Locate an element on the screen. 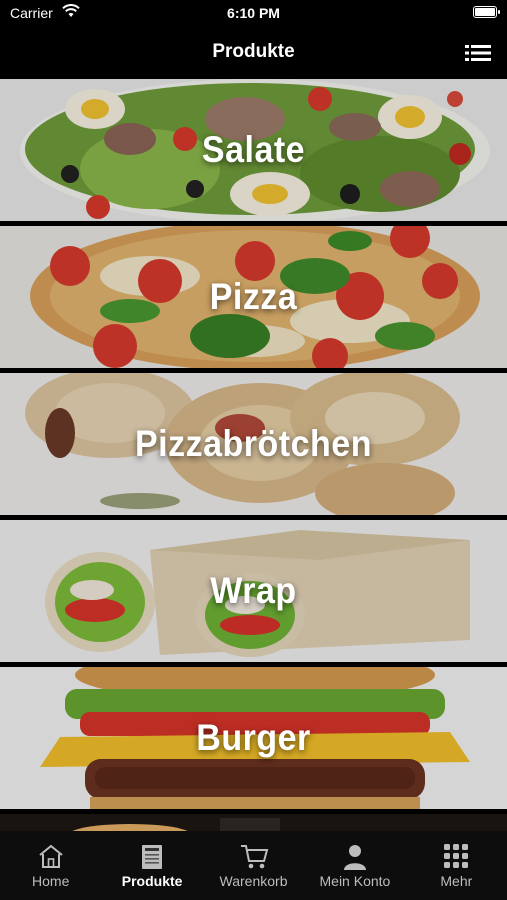 The image size is (507, 900). nav-header: Produkte is located at coordinates (253, 53).